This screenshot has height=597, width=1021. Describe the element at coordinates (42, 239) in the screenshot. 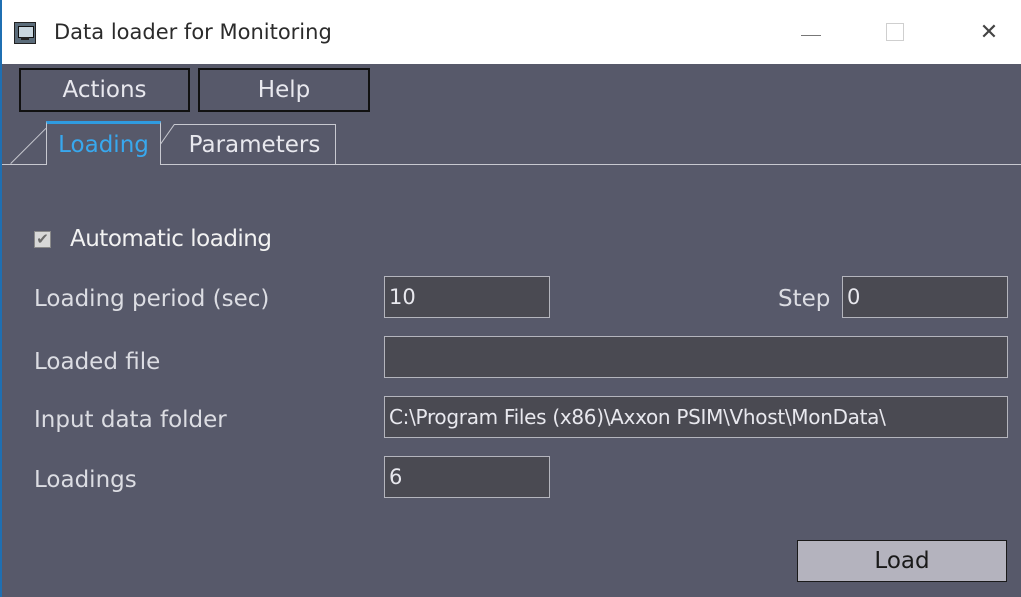

I see `automatic-loading-checkbox: ✔` at that location.